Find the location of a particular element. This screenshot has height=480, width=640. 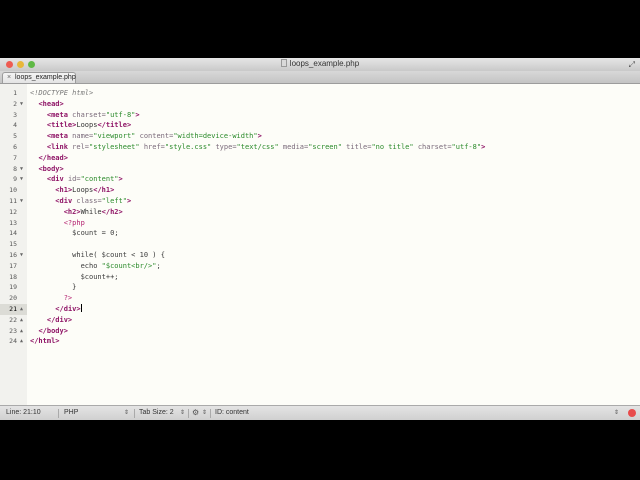

error-indicator-icon is located at coordinates (632, 413).